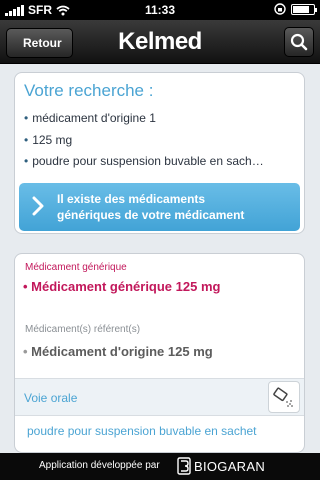  What do you see at coordinates (83, 329) in the screenshot?
I see `reference-label: Médicament(s) référent(s)` at bounding box center [83, 329].